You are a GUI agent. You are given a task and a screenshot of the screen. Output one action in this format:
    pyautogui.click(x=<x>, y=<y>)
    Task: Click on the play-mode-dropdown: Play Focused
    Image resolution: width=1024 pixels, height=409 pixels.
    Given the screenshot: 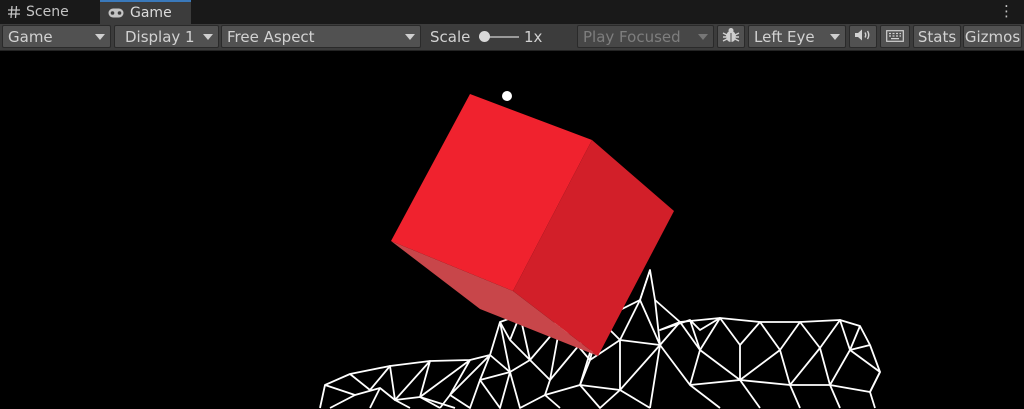 What is the action you would take?
    pyautogui.click(x=645, y=36)
    